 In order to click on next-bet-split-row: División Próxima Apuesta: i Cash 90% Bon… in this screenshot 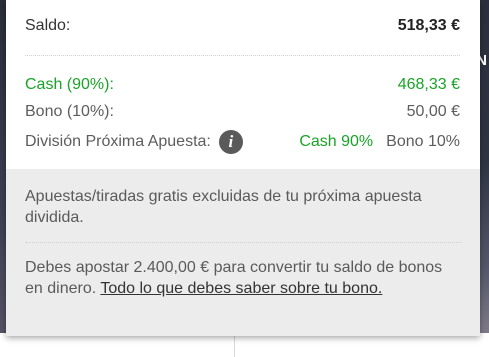, I will do `click(242, 142)`.